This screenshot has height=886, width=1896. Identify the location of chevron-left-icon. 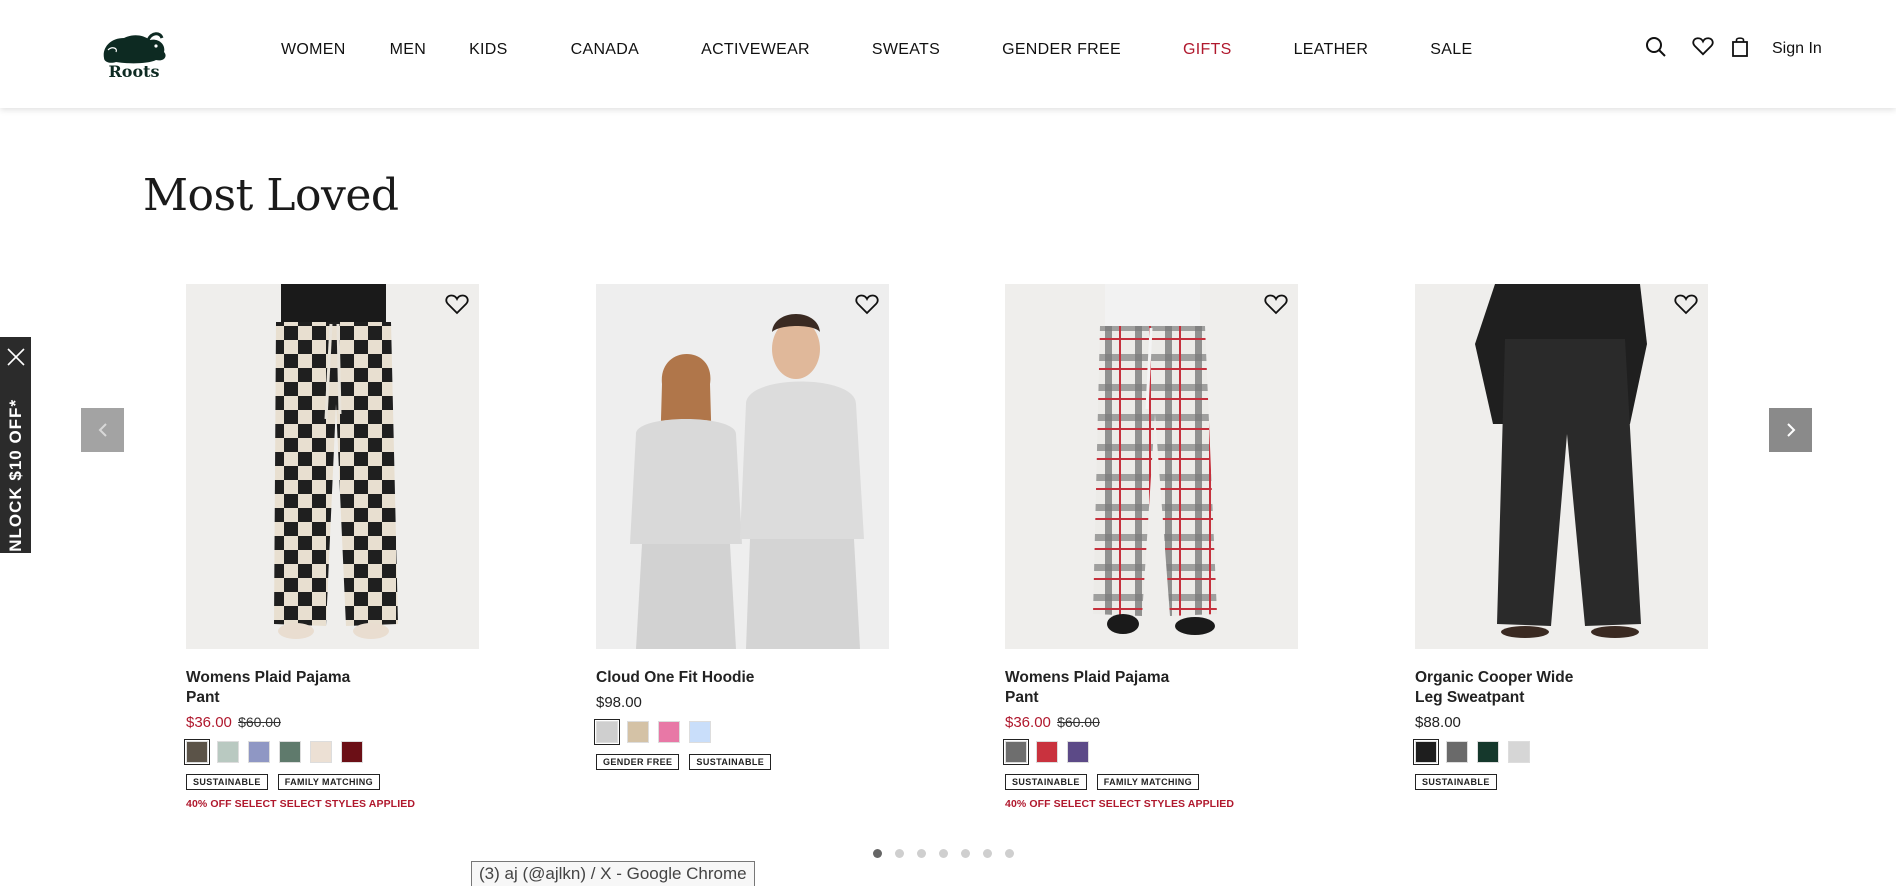
(102, 430).